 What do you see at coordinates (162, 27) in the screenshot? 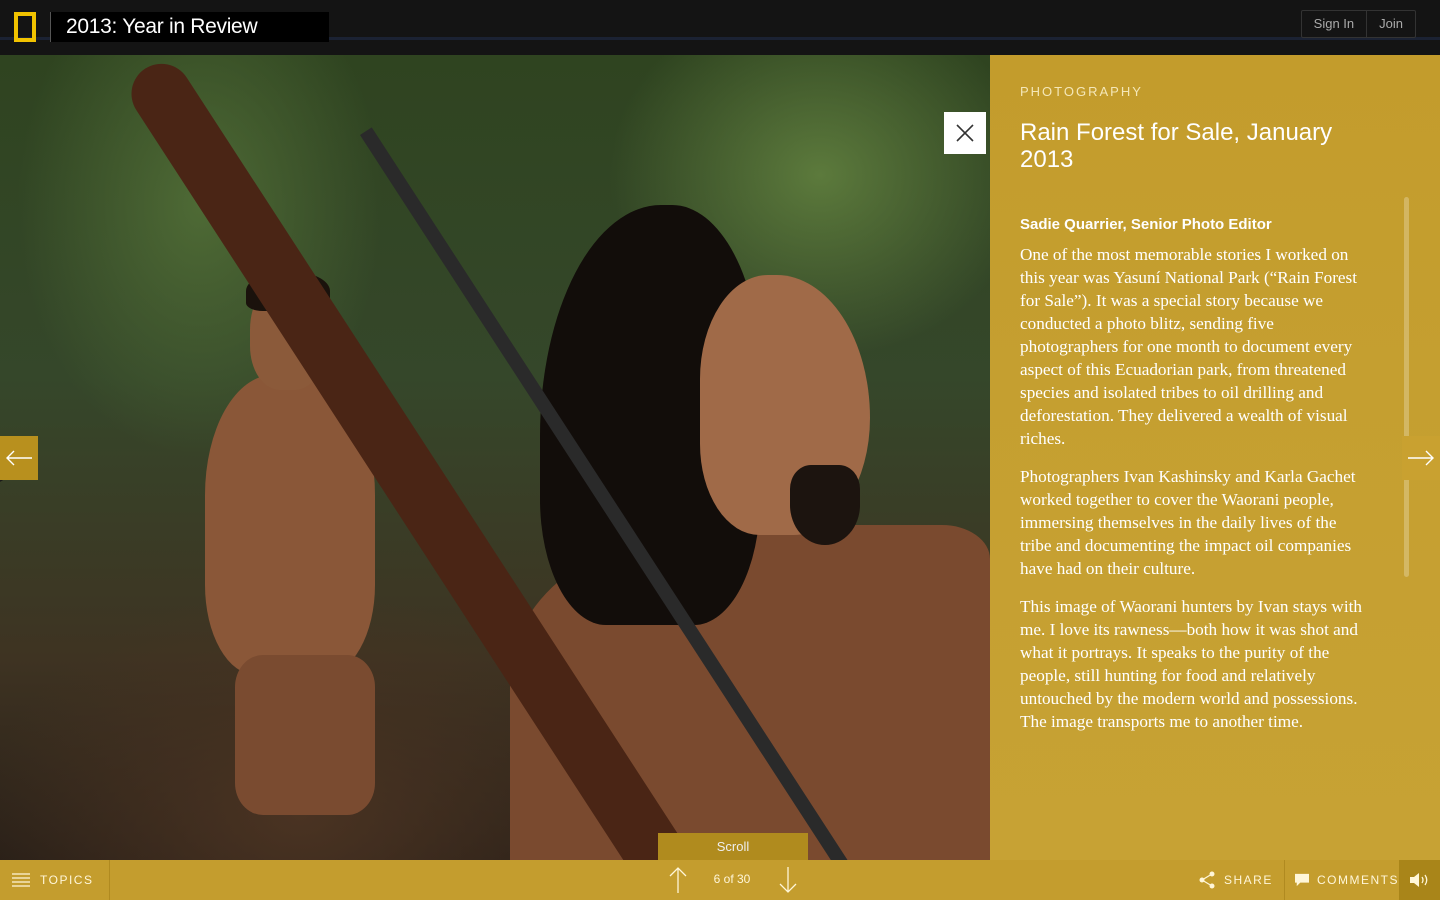
I see `site-title: 2013: Year in Review` at bounding box center [162, 27].